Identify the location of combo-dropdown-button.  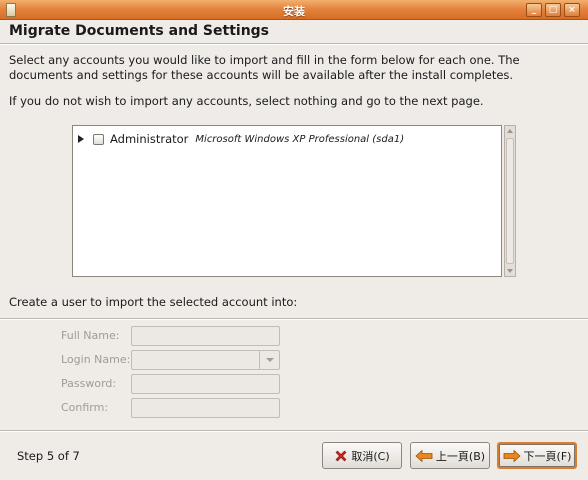
(269, 360).